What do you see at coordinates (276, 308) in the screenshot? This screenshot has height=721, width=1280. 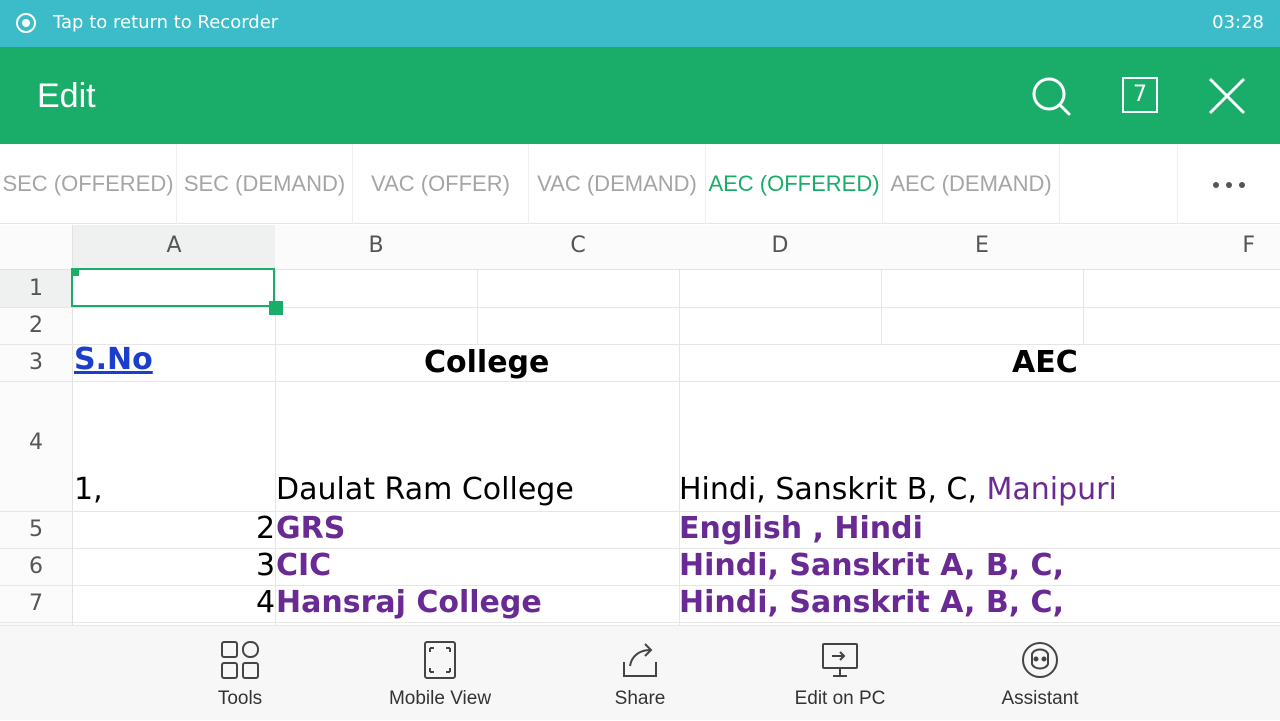 I see `selection-fill-handle` at bounding box center [276, 308].